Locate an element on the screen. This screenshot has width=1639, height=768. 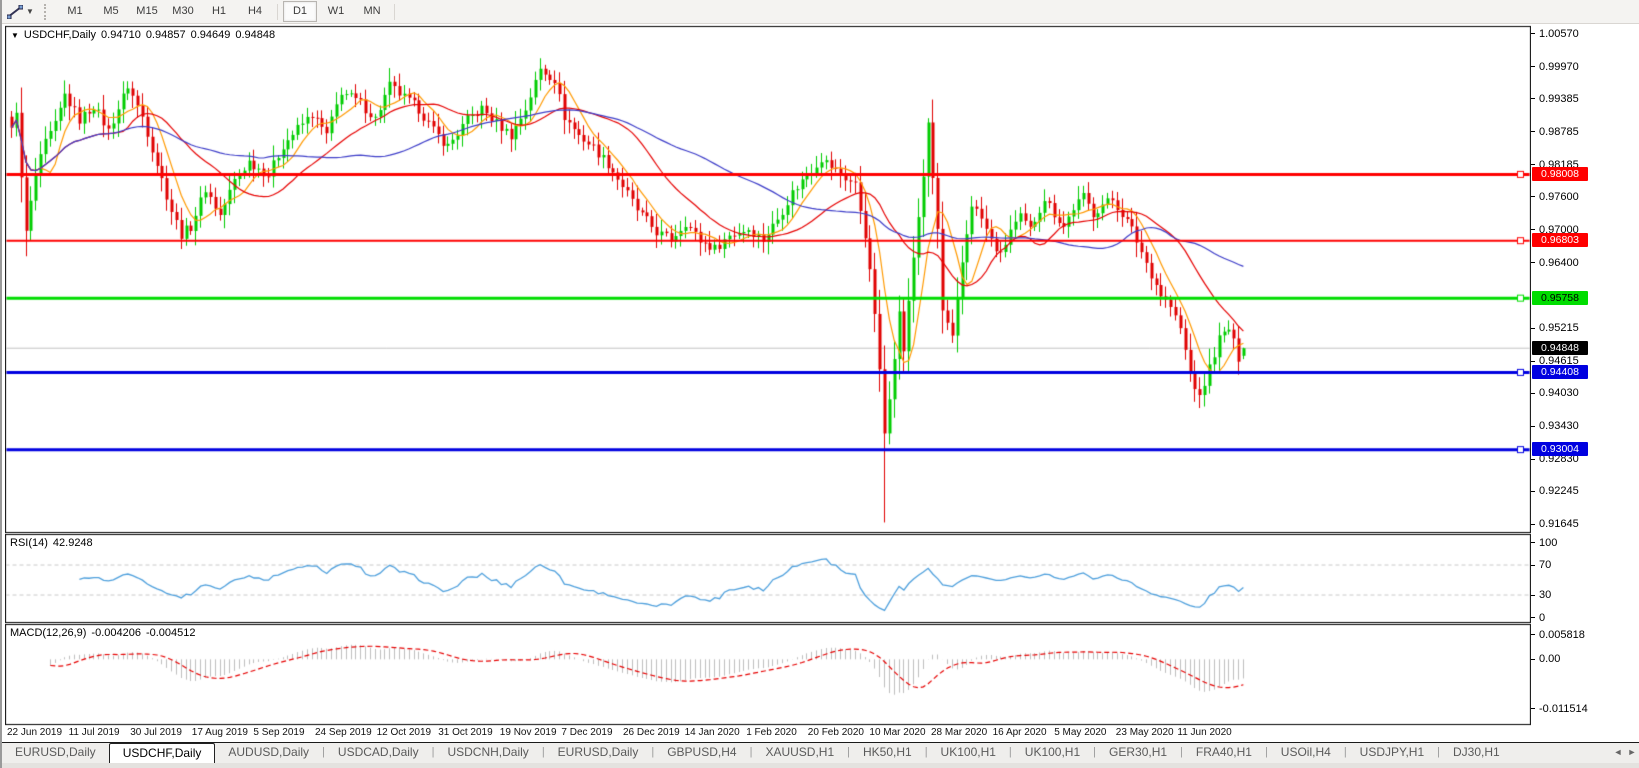
chart-tab-usdcnh-daily: USDCNH,Daily is located at coordinates (487, 752).